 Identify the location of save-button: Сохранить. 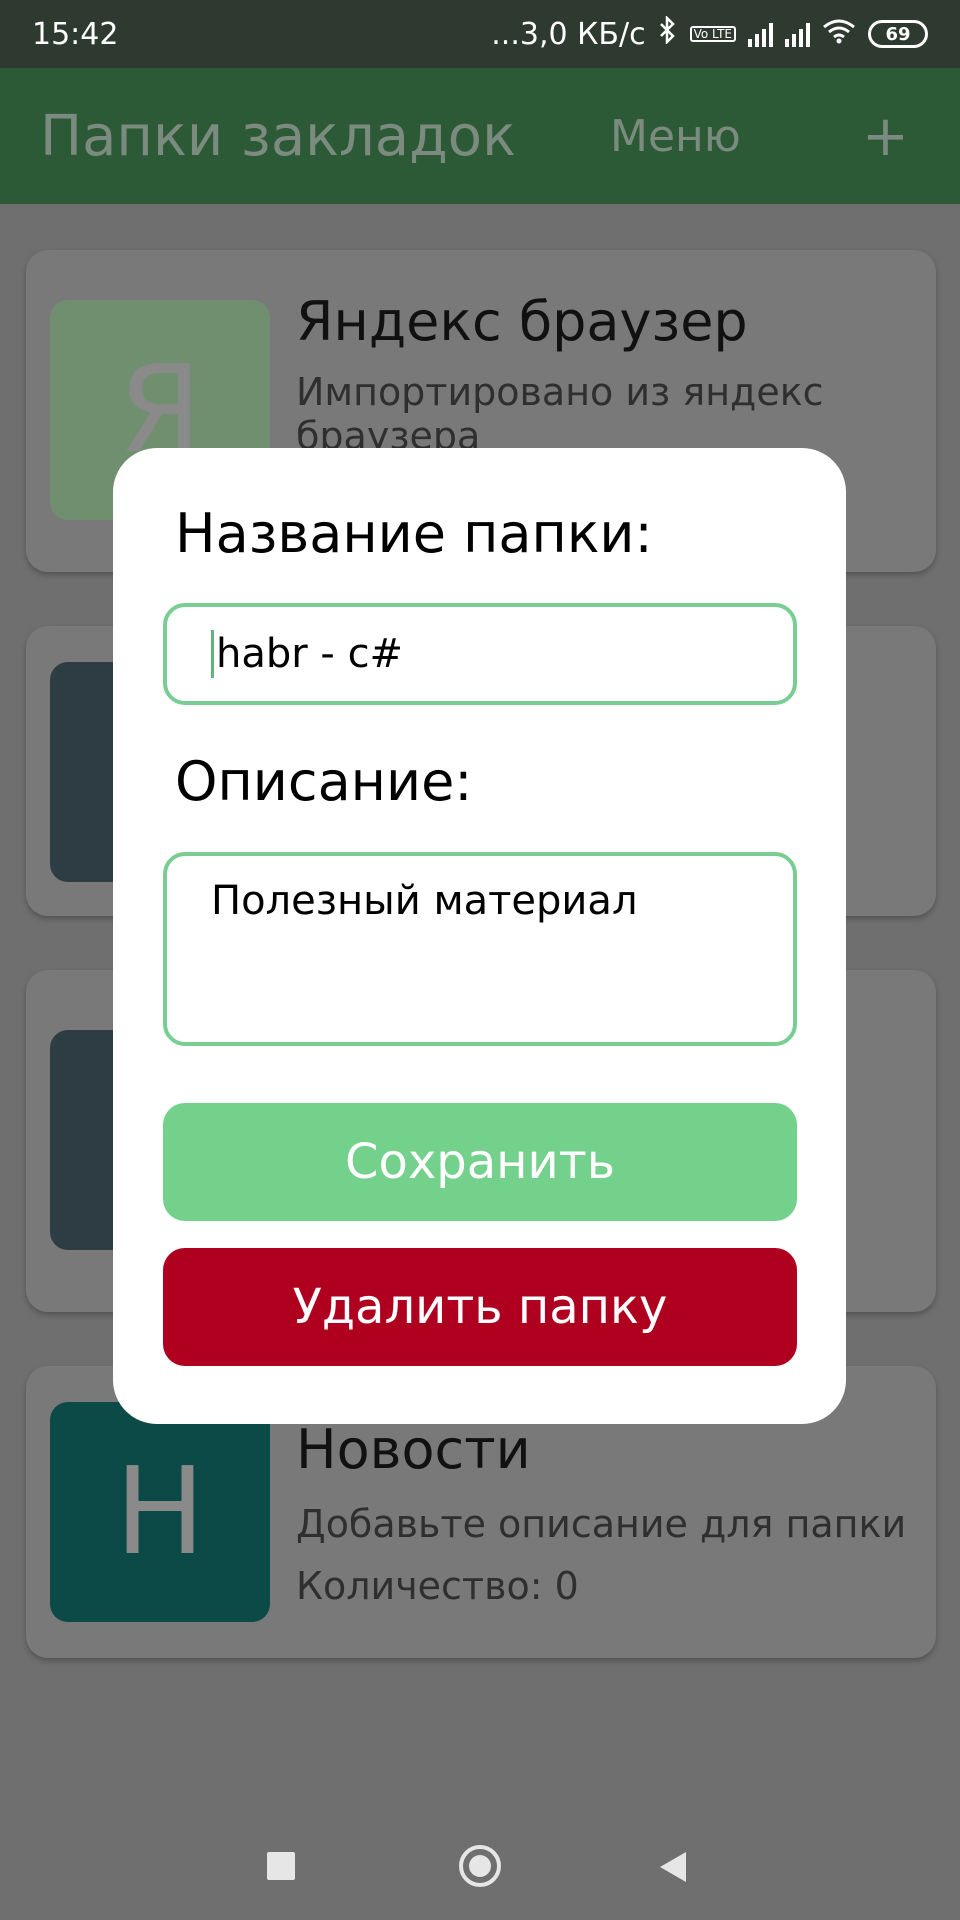
(480, 1162).